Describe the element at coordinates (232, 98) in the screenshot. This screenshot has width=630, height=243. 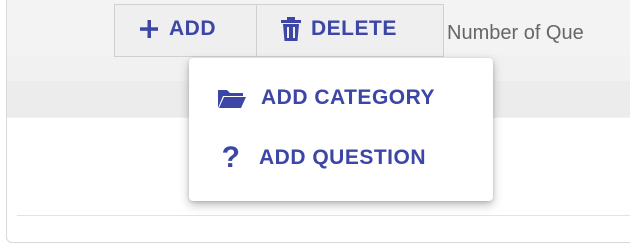
I see `folder-open-icon` at that location.